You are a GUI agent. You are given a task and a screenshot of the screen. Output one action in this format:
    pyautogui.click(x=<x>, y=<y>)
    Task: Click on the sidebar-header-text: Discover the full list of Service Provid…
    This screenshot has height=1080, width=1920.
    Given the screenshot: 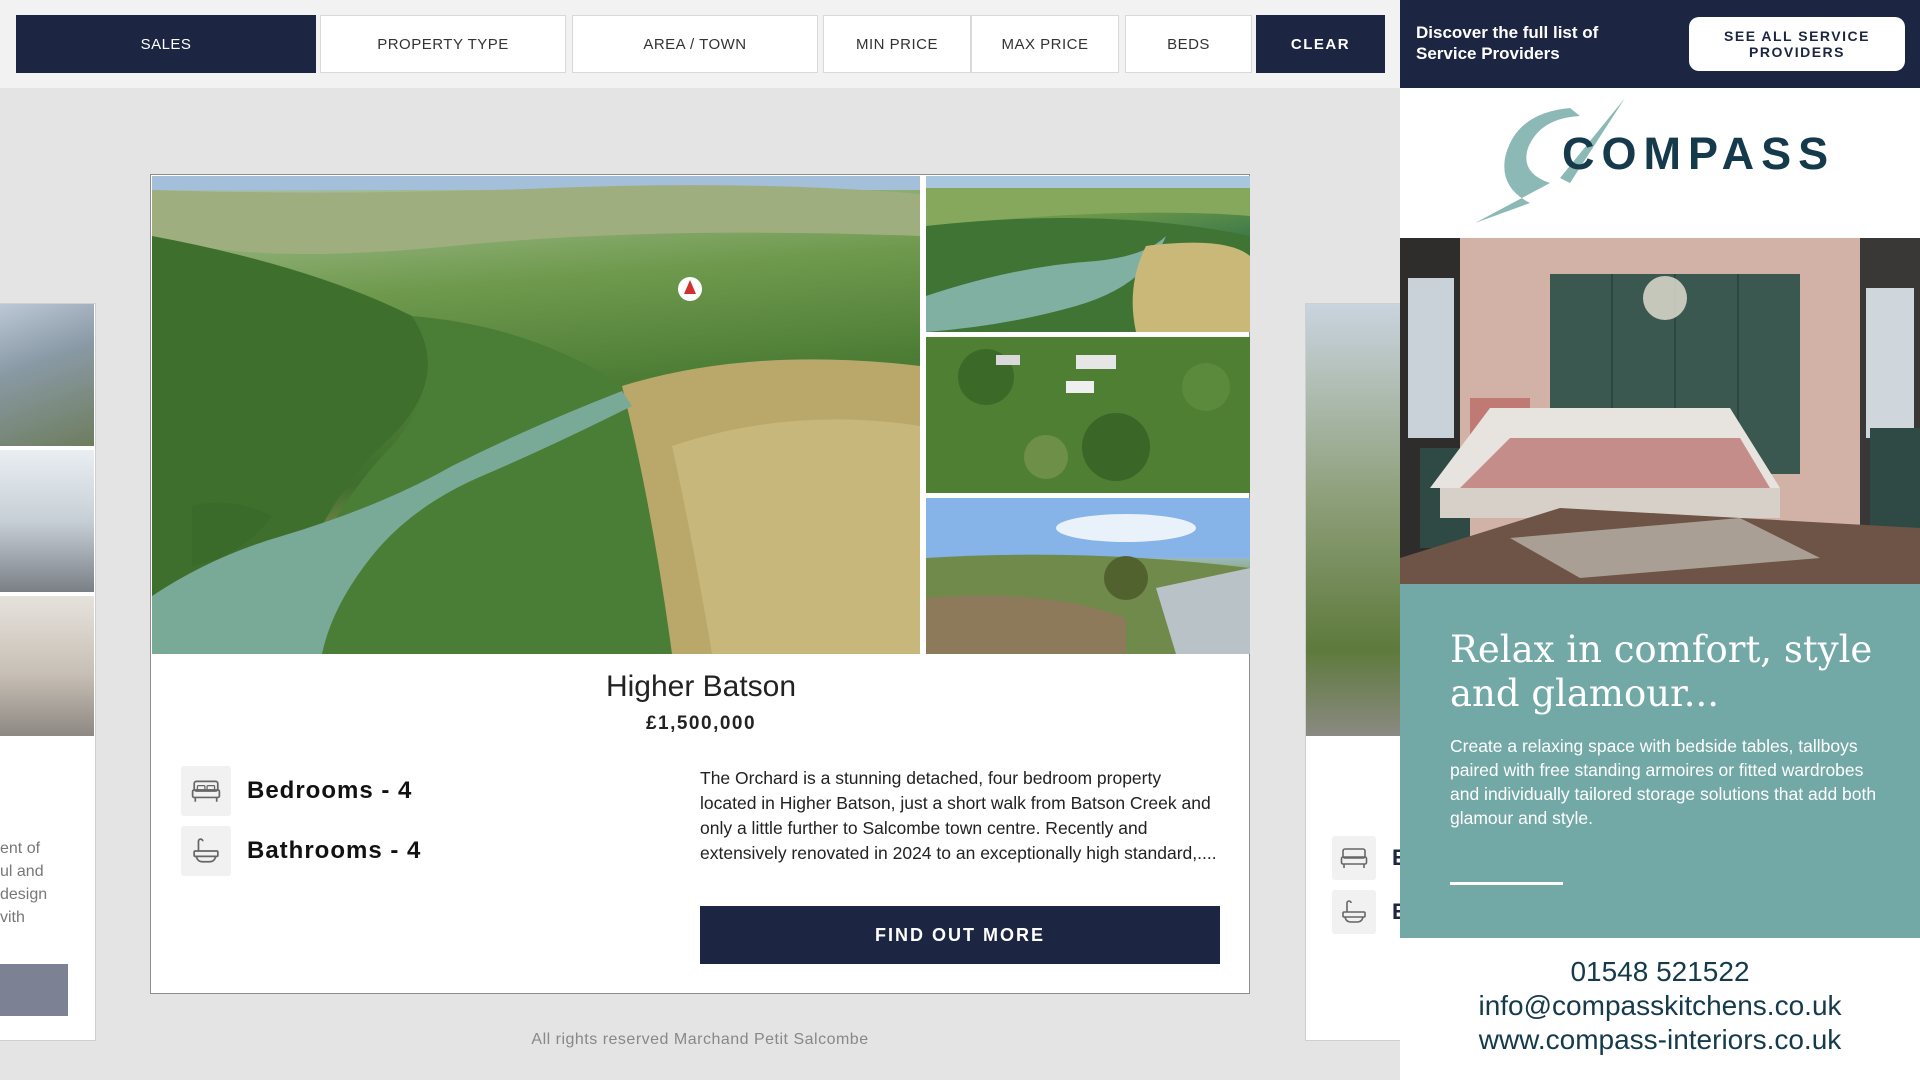 What is the action you would take?
    pyautogui.click(x=1507, y=43)
    